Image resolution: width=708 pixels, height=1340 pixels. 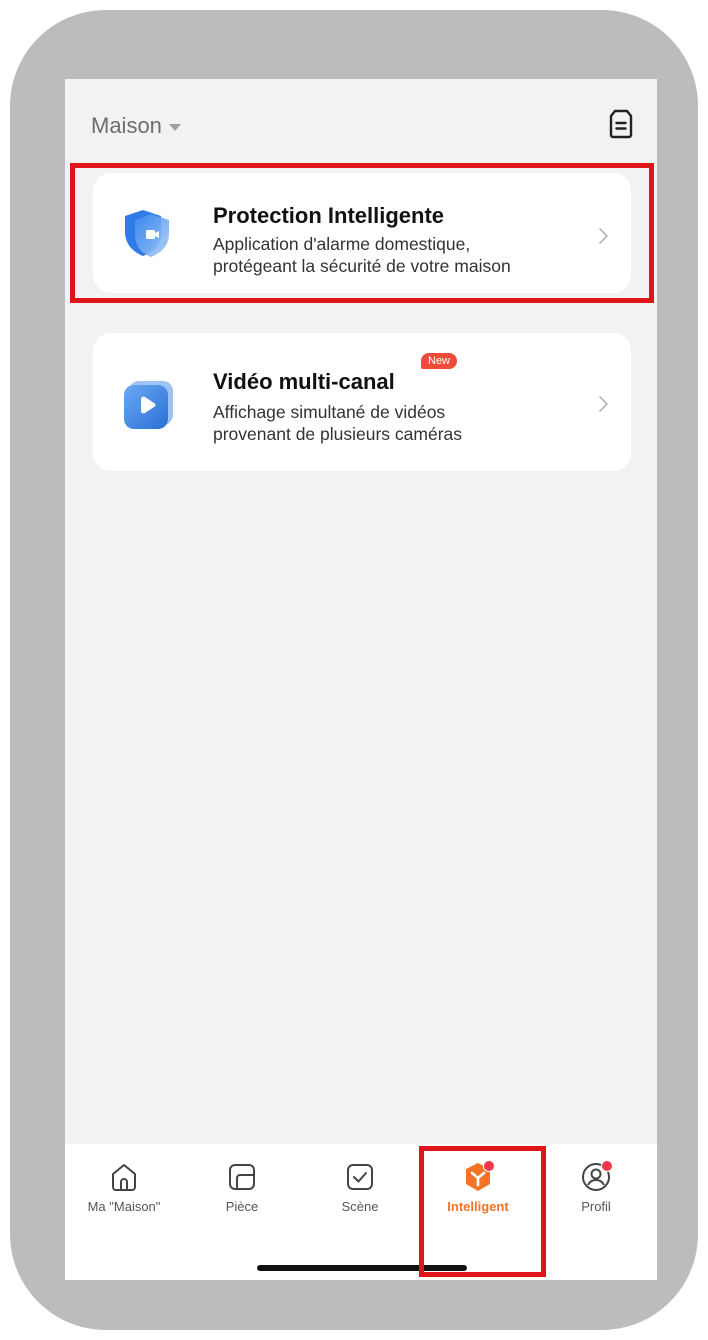 What do you see at coordinates (596, 1206) in the screenshot?
I see `tab-label: Profil` at bounding box center [596, 1206].